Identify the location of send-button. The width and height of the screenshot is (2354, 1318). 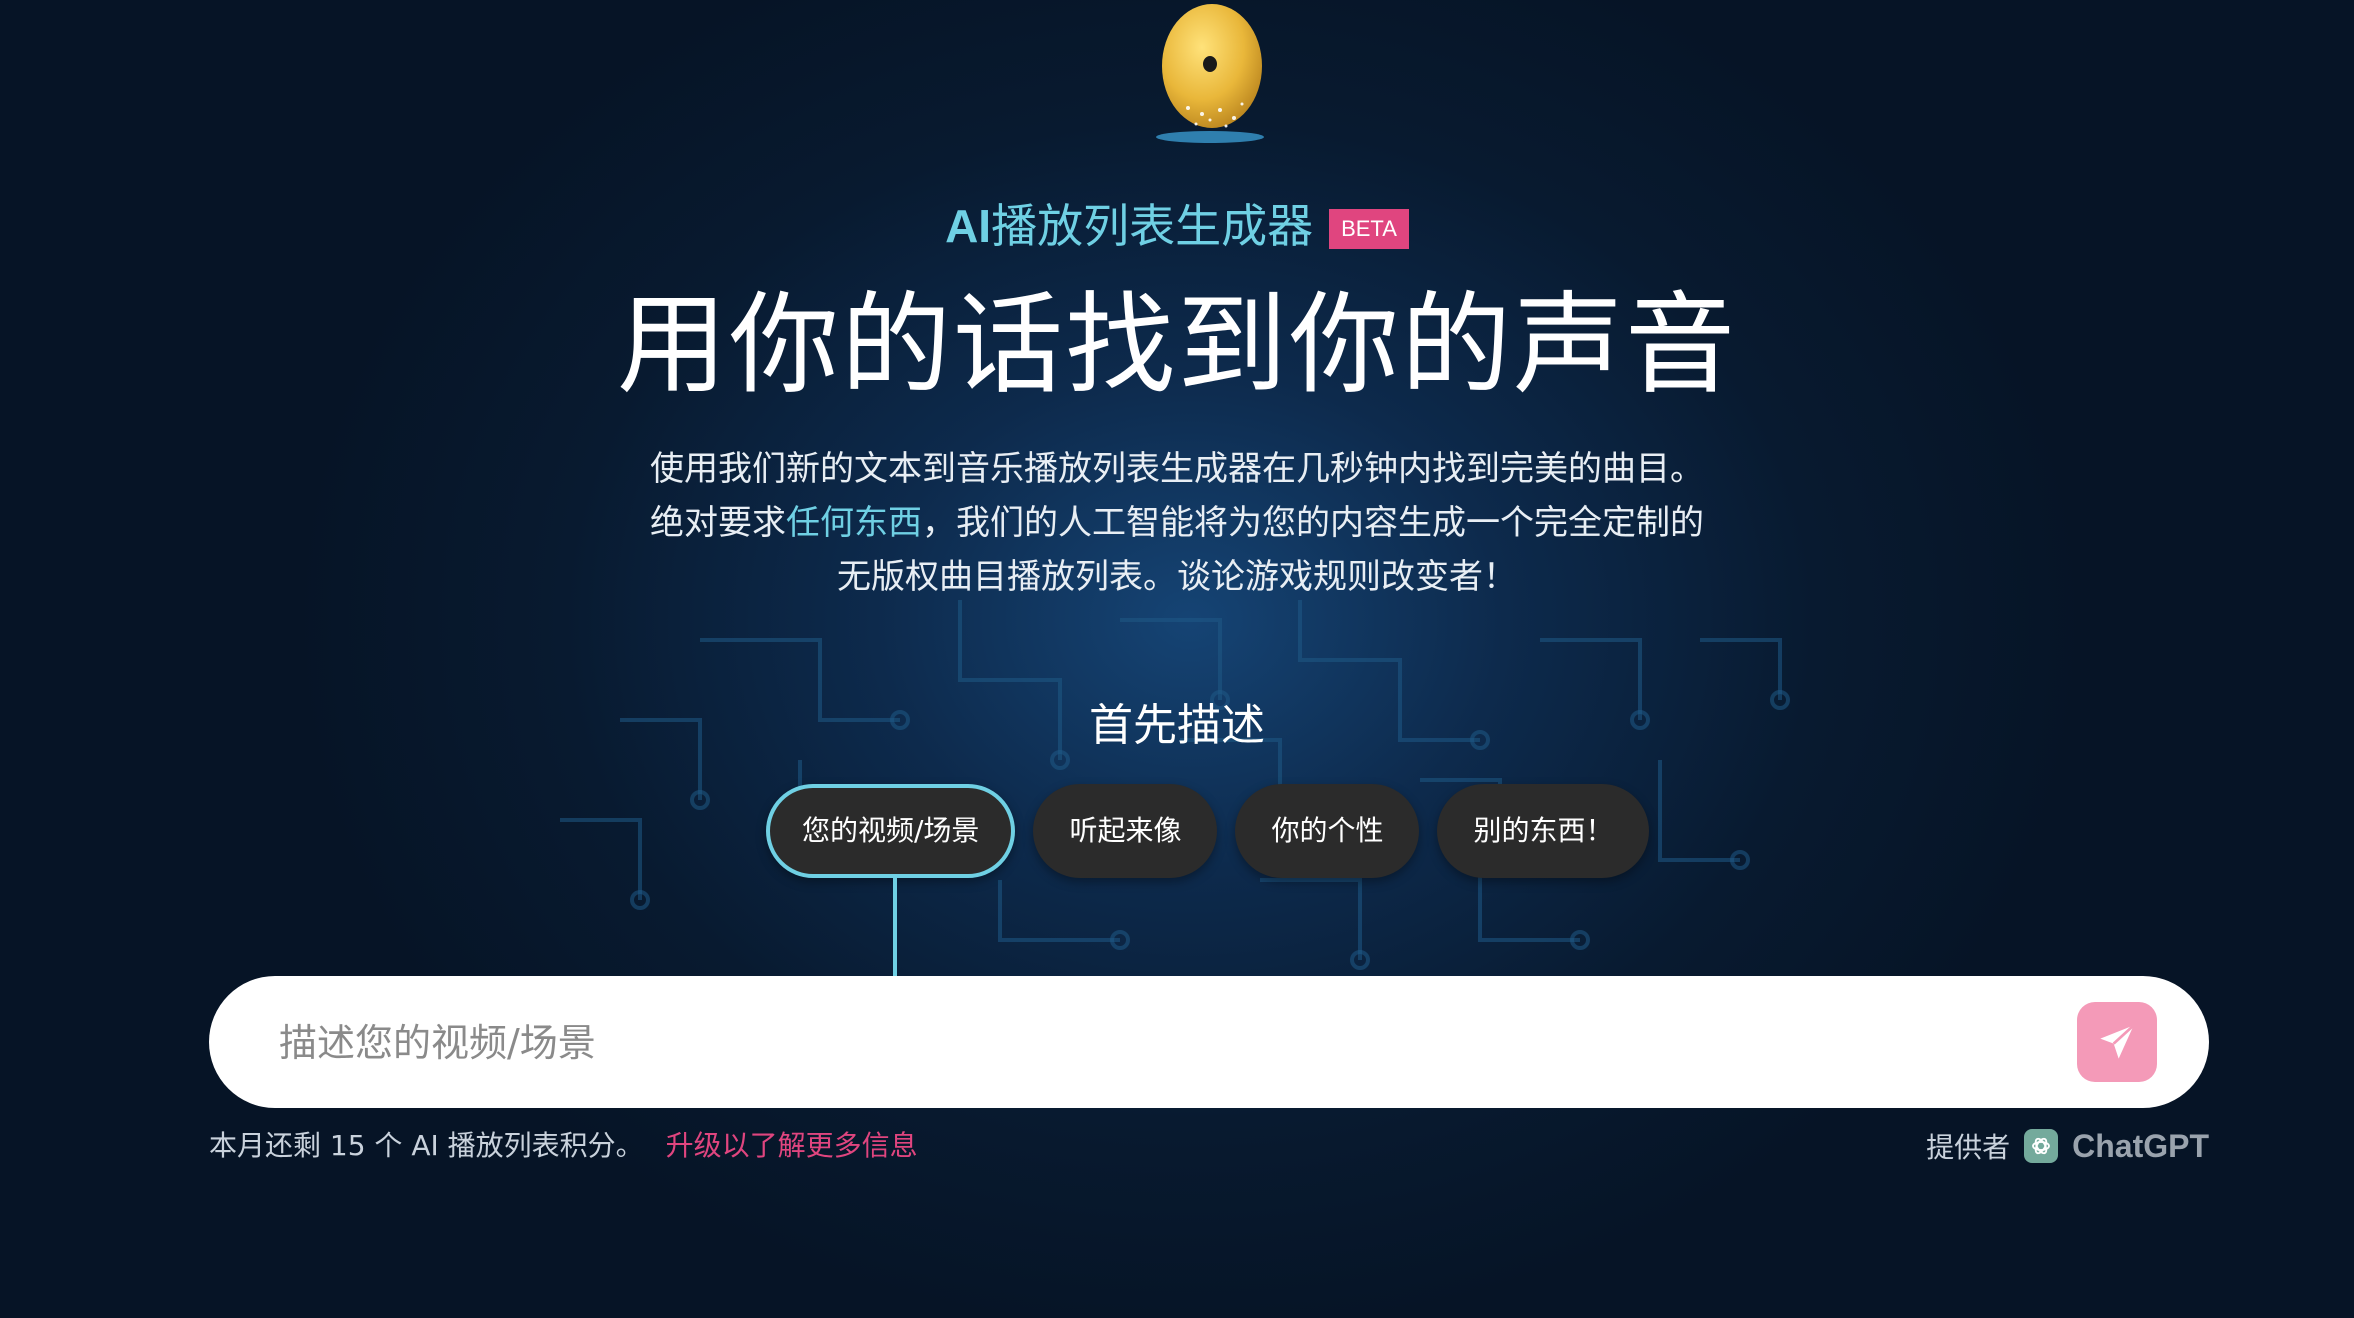
(2117, 1042).